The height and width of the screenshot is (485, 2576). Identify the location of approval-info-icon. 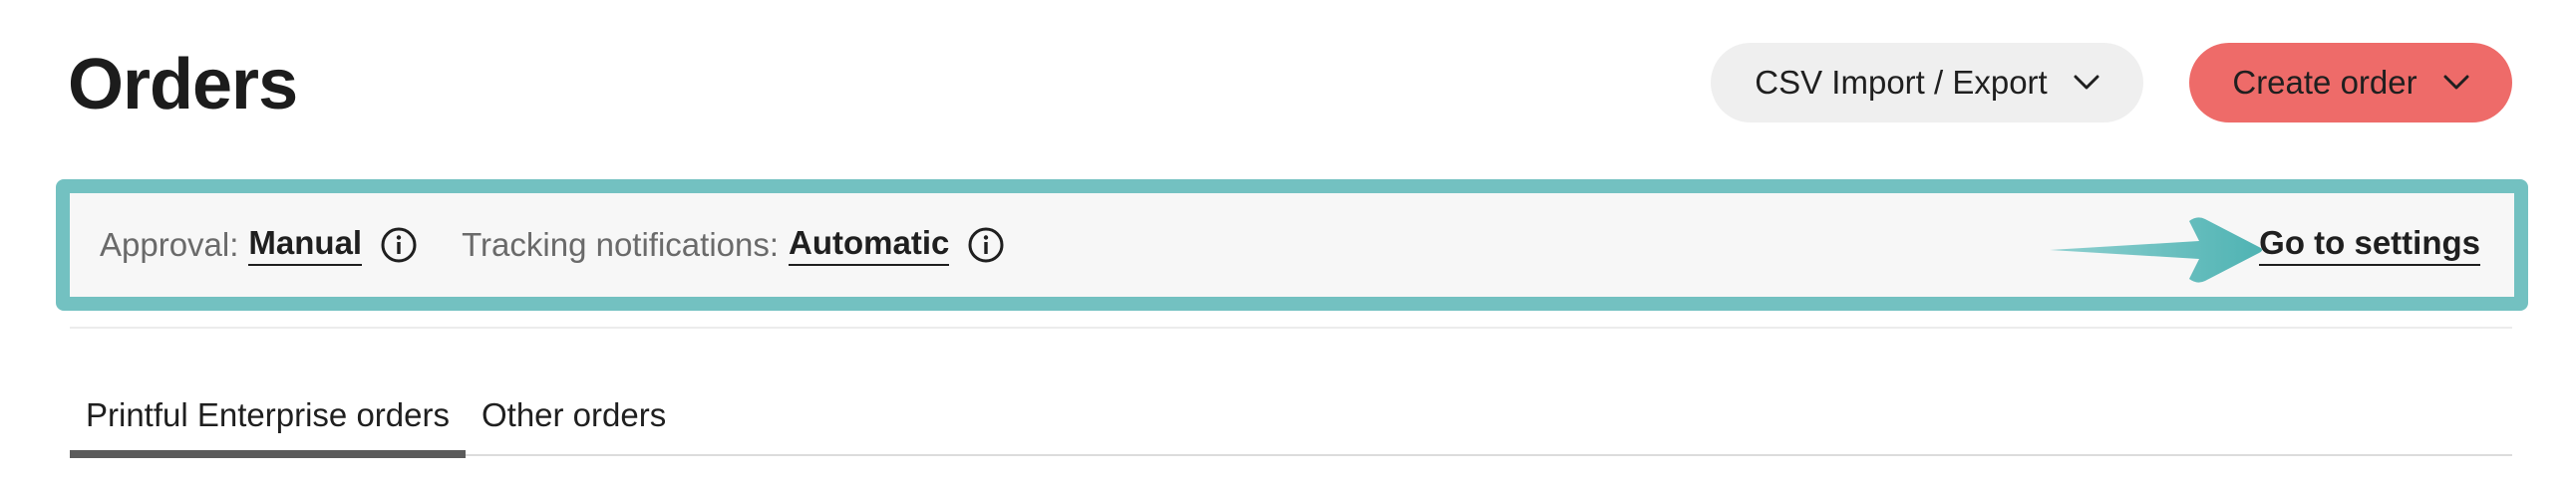
(399, 245).